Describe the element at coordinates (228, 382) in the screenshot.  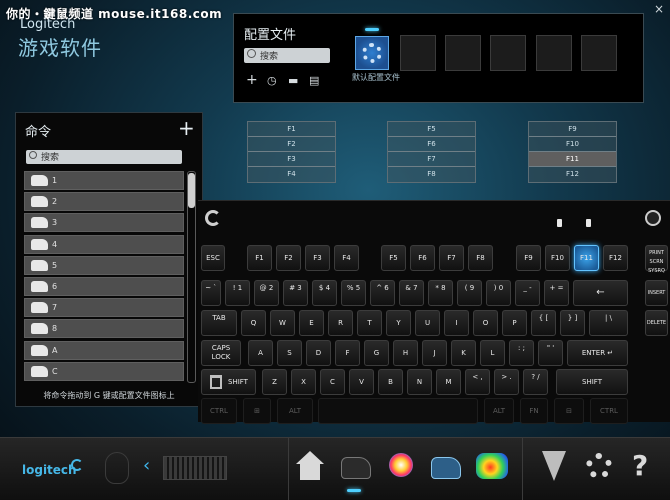
I see `trash-drop-zone: SHIFT` at that location.